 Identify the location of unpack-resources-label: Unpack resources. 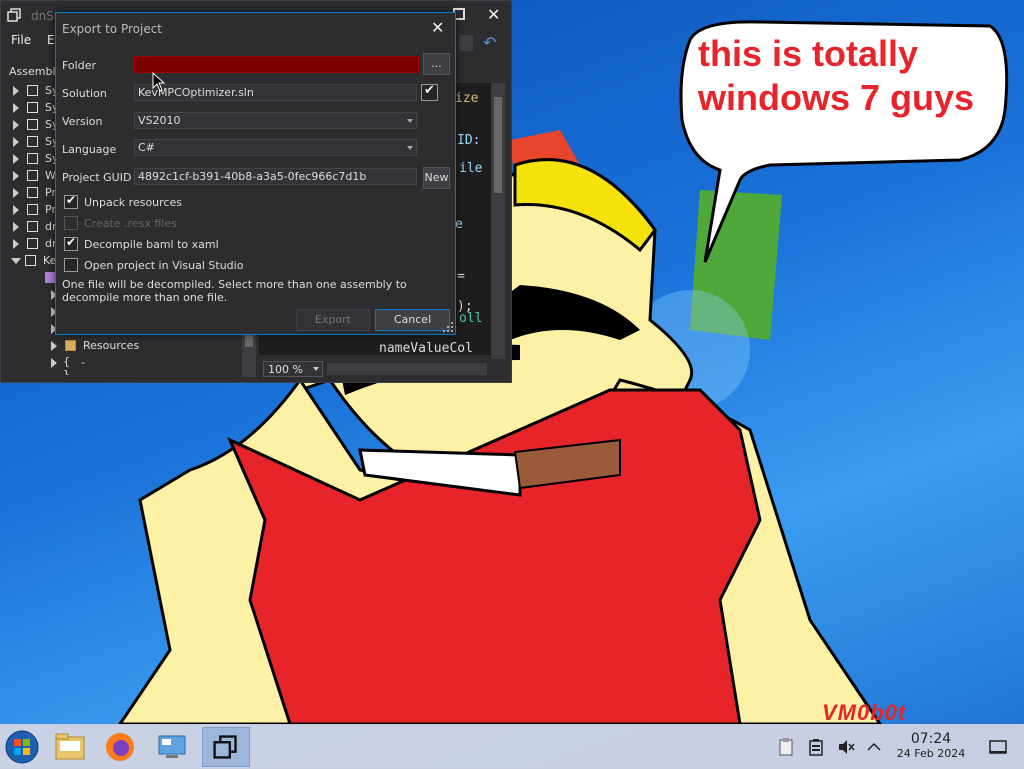
(133, 202).